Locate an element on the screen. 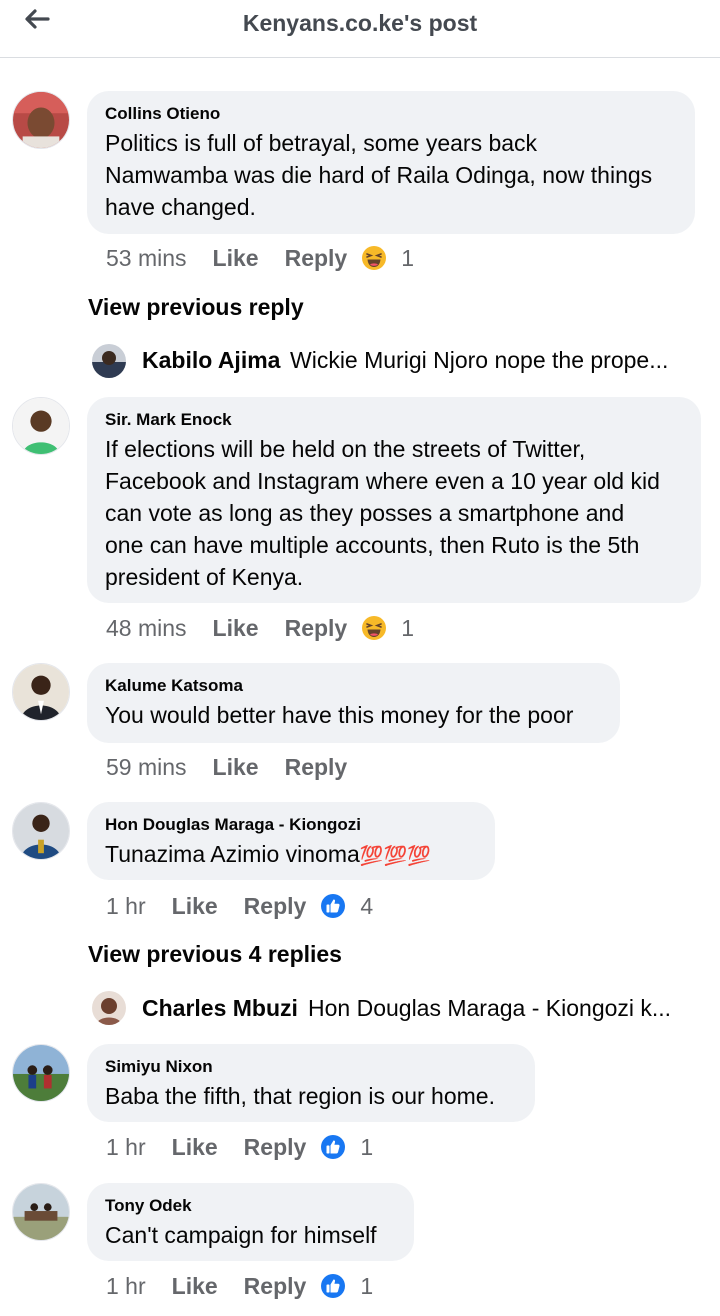 This screenshot has height=1316, width=720. comment-line: have changed. is located at coordinates (180, 207).